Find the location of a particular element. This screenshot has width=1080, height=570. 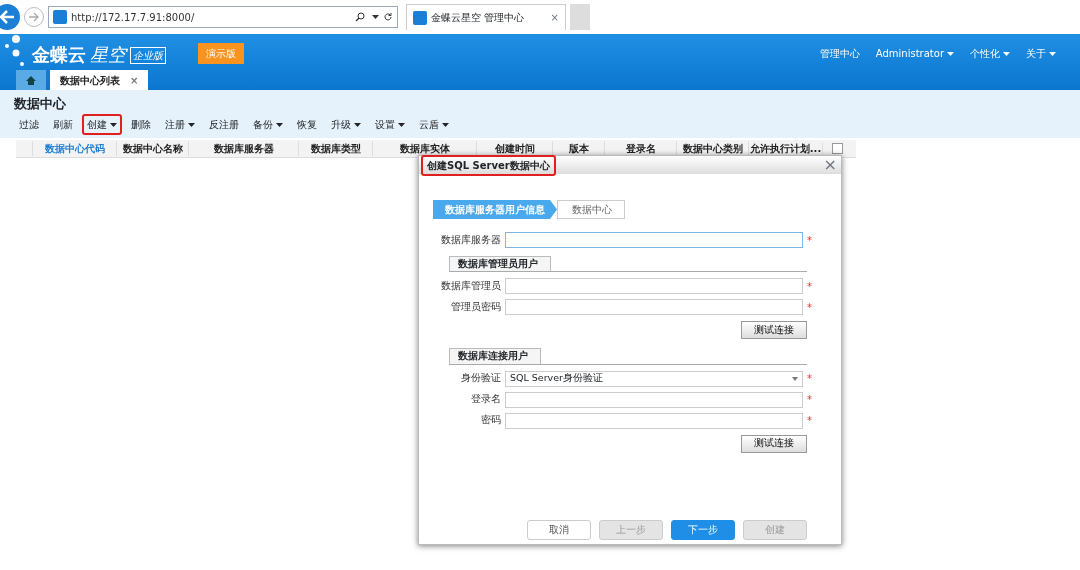

column-header: 数据库类型 is located at coordinates (335, 148).